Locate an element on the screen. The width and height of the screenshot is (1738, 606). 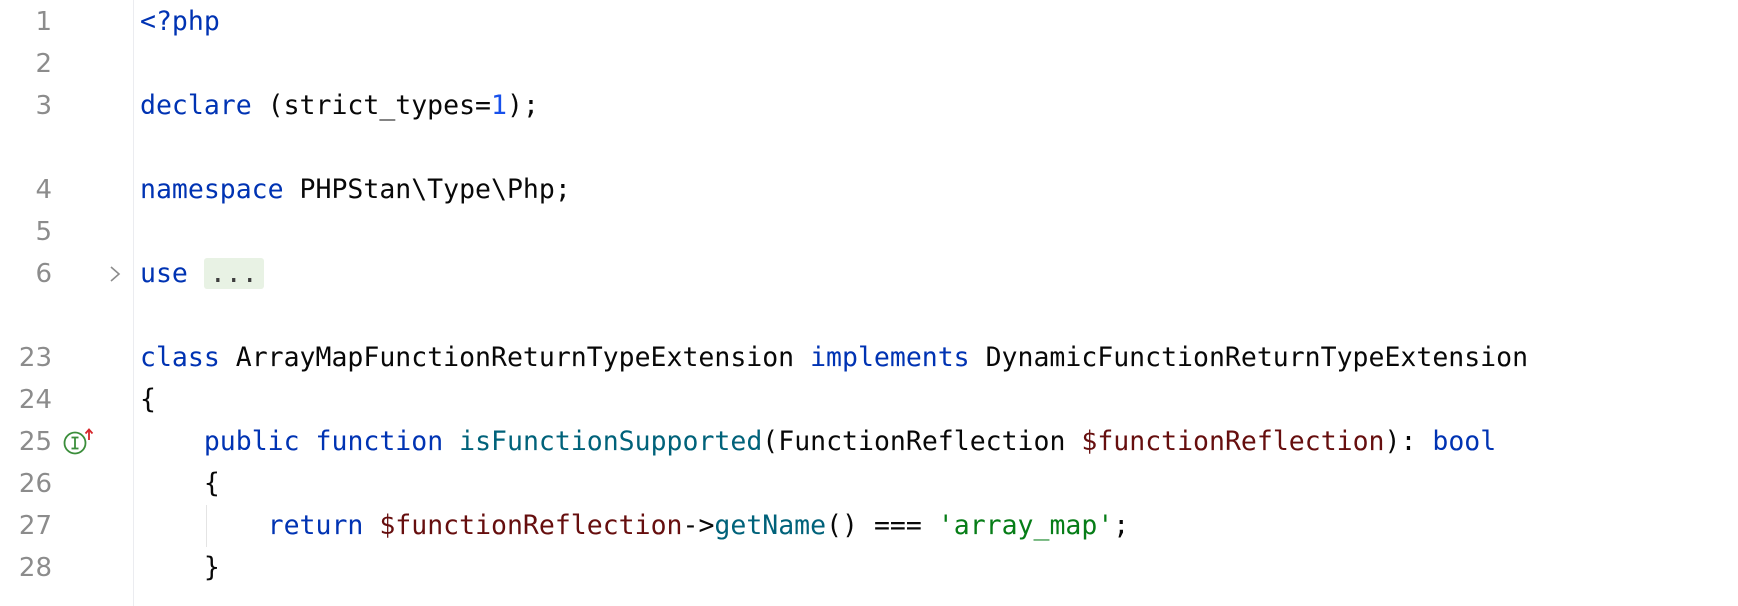
code-token: ArrayMapFunctionReturnTypeExtension is located at coordinates (515, 357).